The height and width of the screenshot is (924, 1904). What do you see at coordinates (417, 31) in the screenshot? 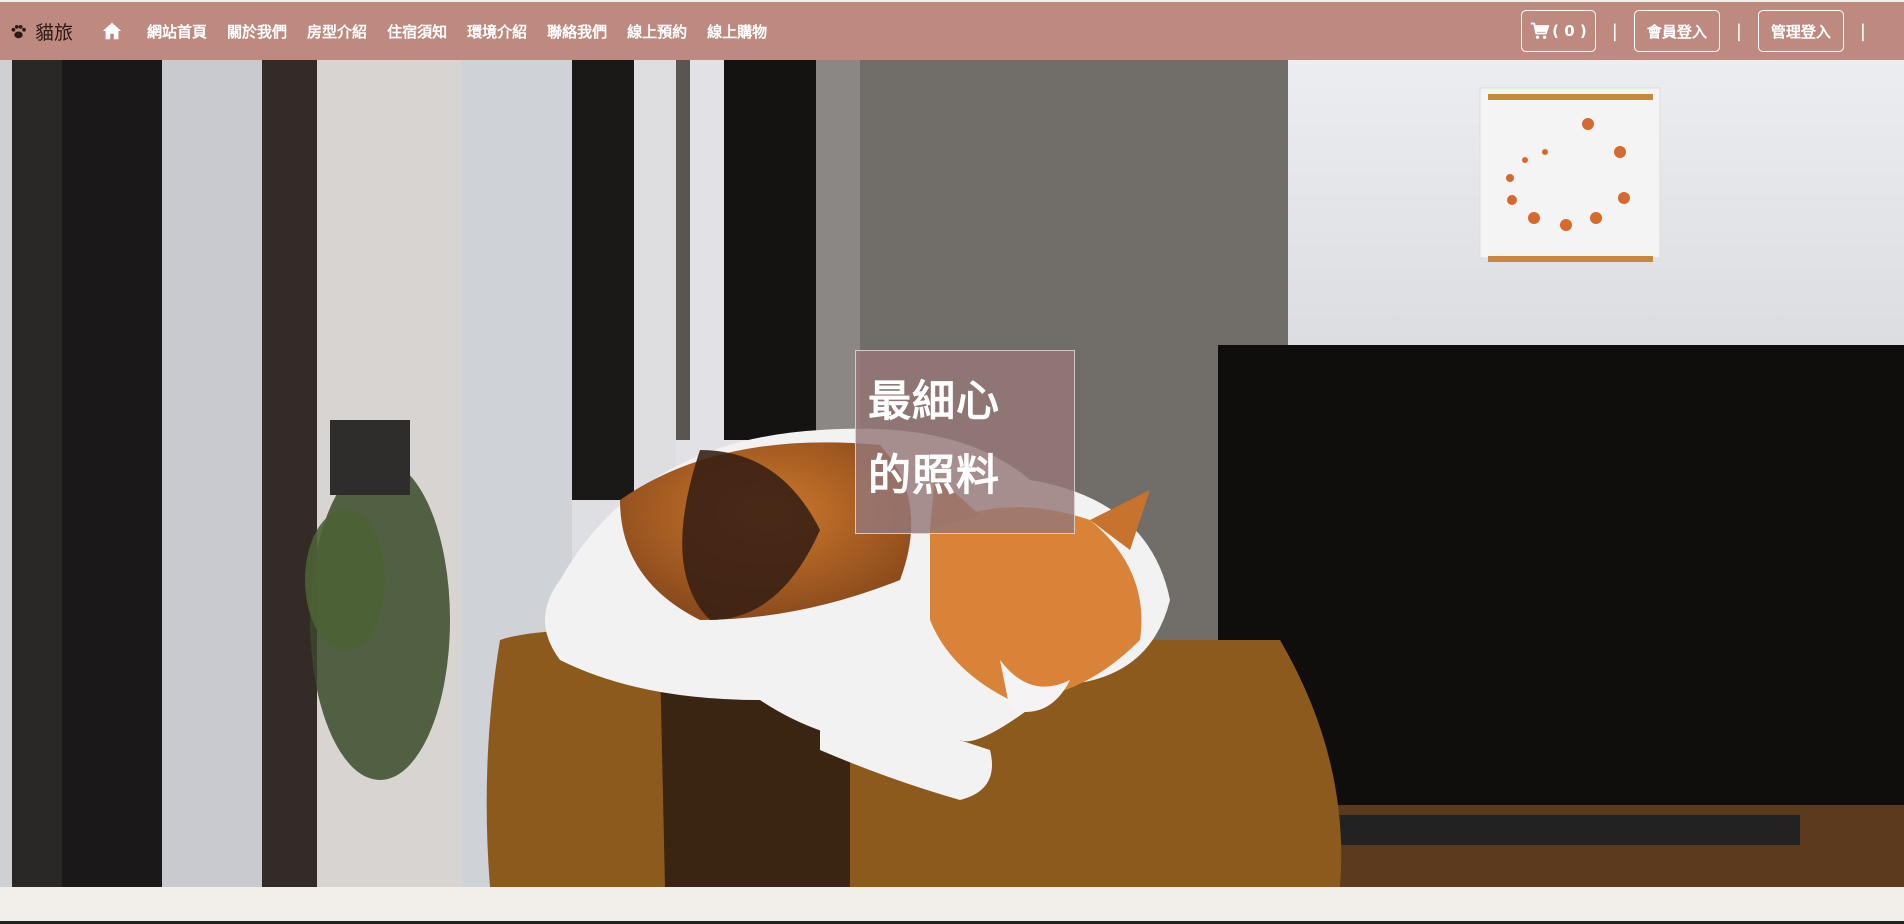
I see `nav-rules: 住宿須知` at bounding box center [417, 31].